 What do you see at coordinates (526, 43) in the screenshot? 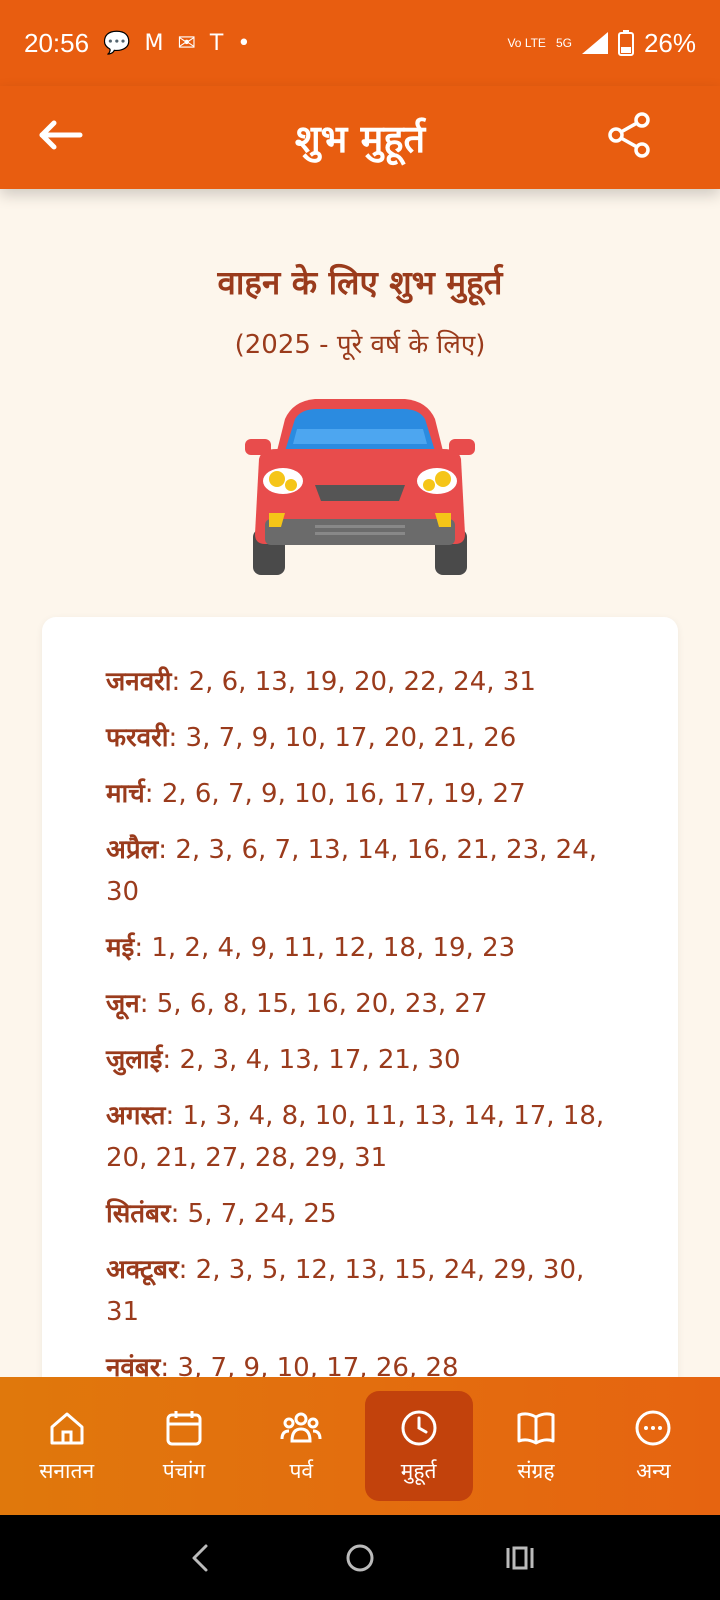
I see `volte-indicator: Vo LTE` at bounding box center [526, 43].